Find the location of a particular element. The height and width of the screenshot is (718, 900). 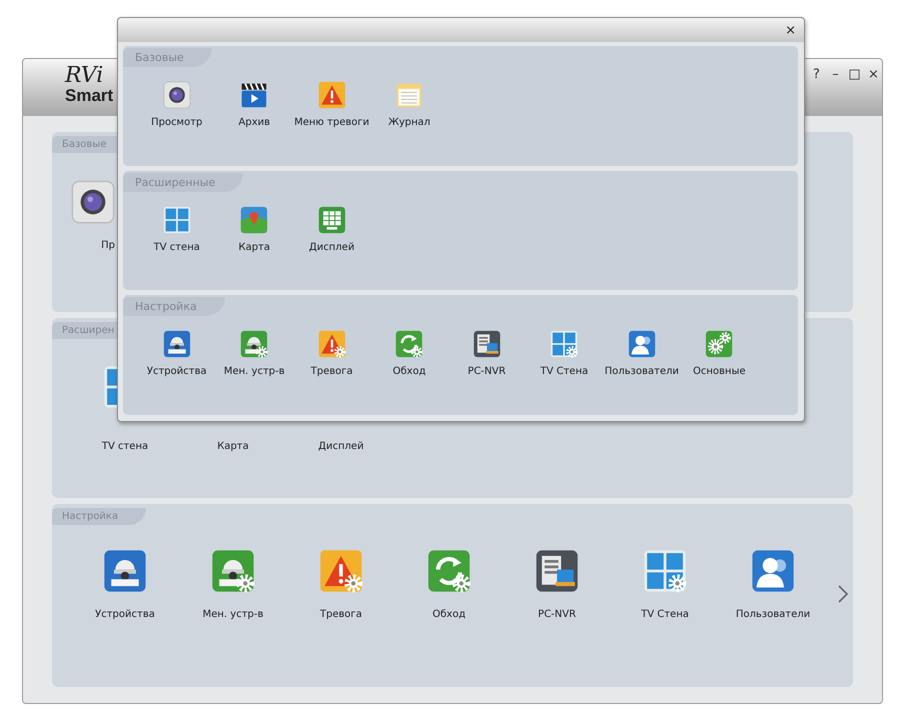

logo-text: Smart is located at coordinates (89, 95).